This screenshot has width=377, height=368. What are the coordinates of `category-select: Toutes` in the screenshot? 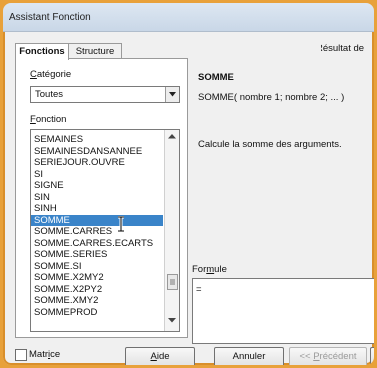 It's located at (105, 94).